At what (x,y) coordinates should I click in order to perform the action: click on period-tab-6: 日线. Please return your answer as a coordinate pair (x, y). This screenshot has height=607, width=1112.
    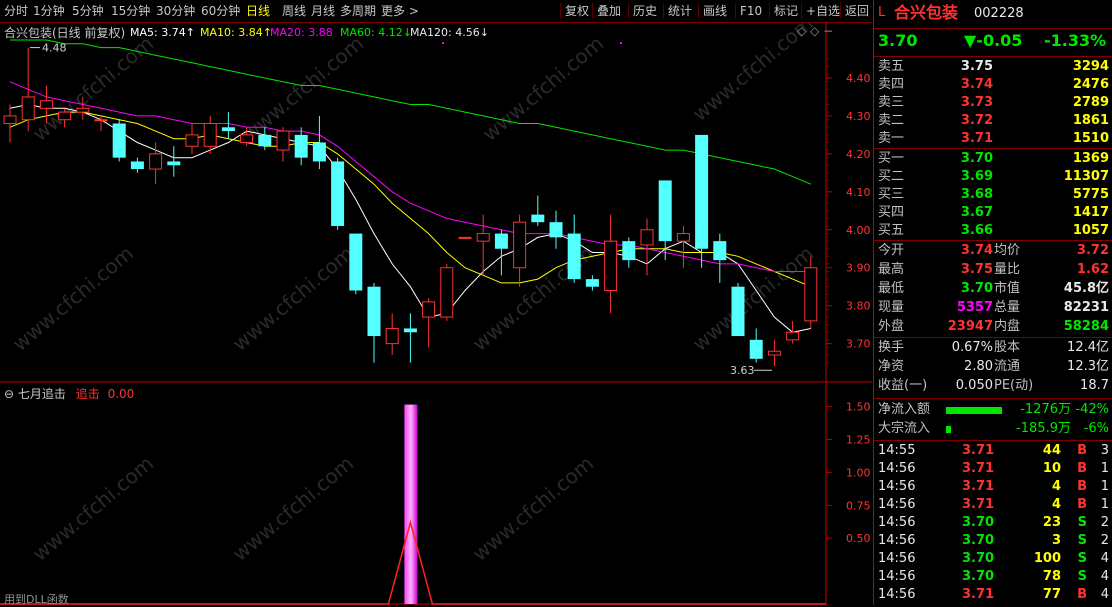
    Looking at the image, I should click on (258, 11).